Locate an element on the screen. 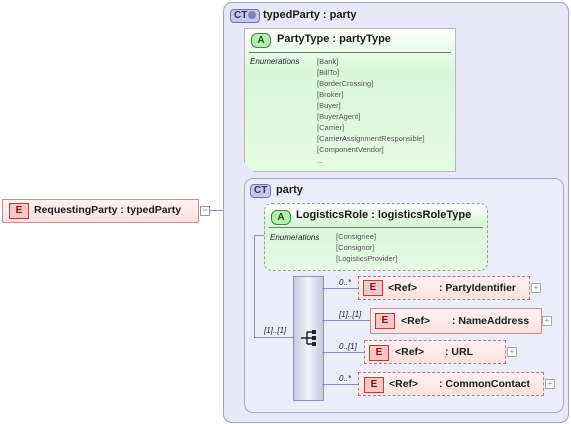 The image size is (571, 424). enumeration-item: [BuyerAgent] is located at coordinates (339, 116).